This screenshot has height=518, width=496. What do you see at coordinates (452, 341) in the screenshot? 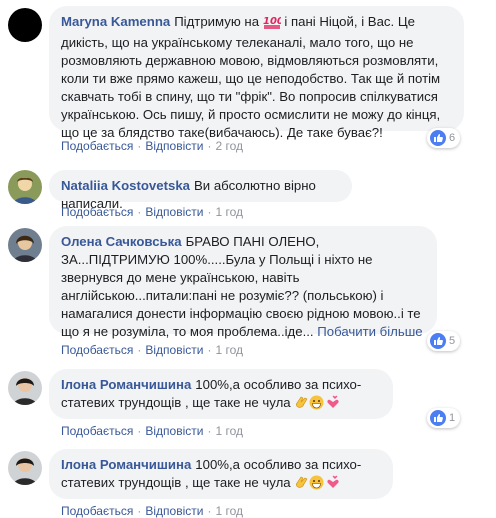
I see `reaction-number: 5` at bounding box center [452, 341].